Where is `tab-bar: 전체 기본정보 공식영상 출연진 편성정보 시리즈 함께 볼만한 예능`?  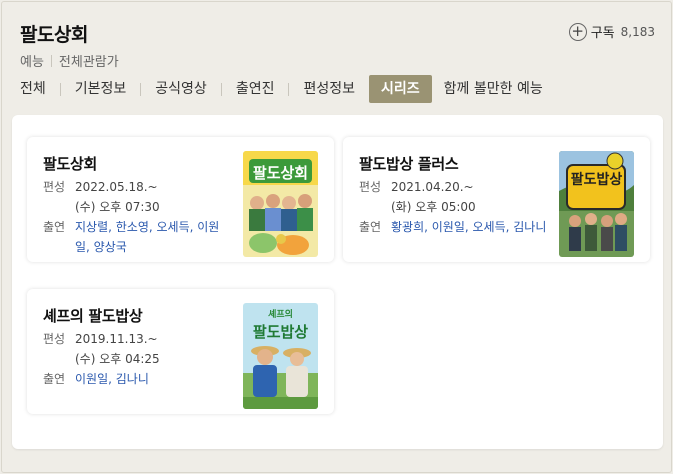
tab-bar: 전체 기본정보 공식영상 출연진 편성정보 시리즈 함께 볼만한 예능 is located at coordinates (284, 89).